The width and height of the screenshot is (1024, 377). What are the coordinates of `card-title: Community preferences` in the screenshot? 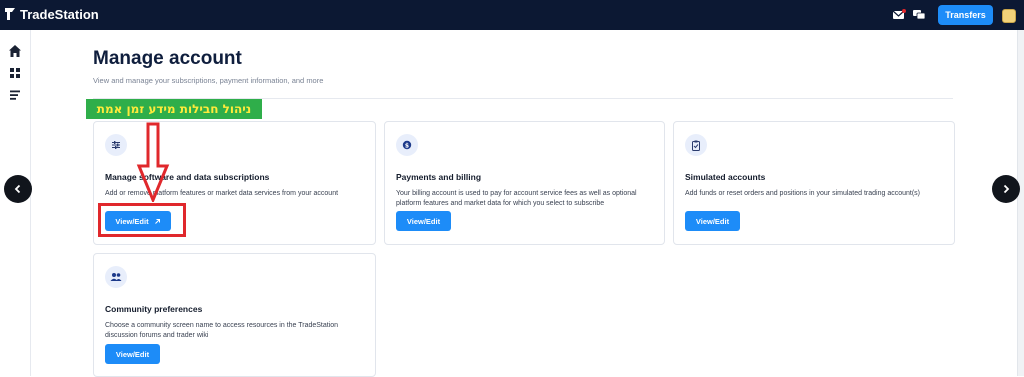 It's located at (154, 309).